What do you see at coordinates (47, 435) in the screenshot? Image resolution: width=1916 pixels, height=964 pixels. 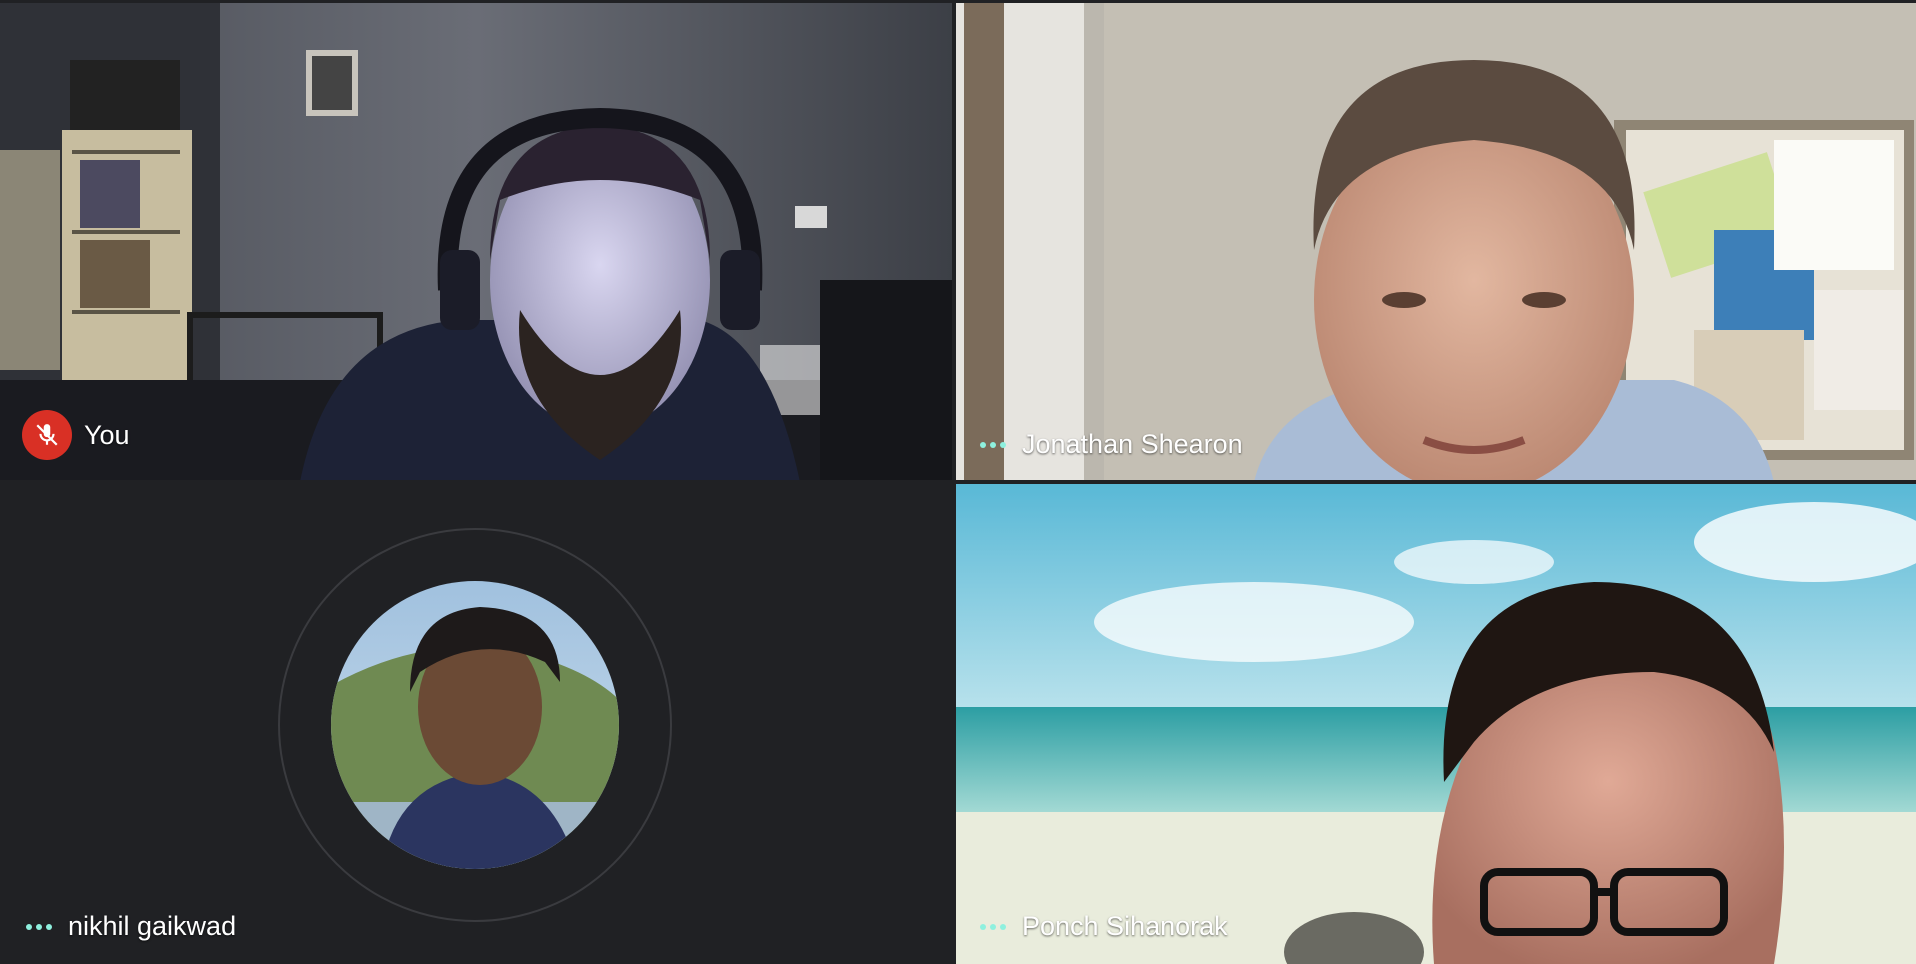 I see `mic-off-icon` at bounding box center [47, 435].